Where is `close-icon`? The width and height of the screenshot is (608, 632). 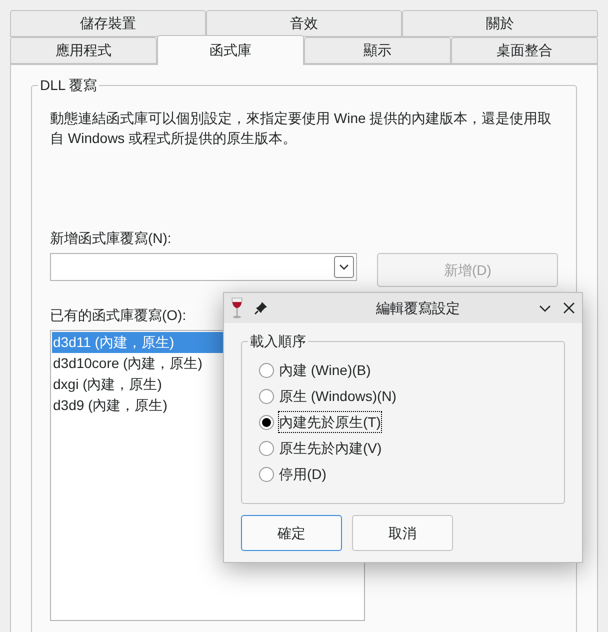 close-icon is located at coordinates (569, 308).